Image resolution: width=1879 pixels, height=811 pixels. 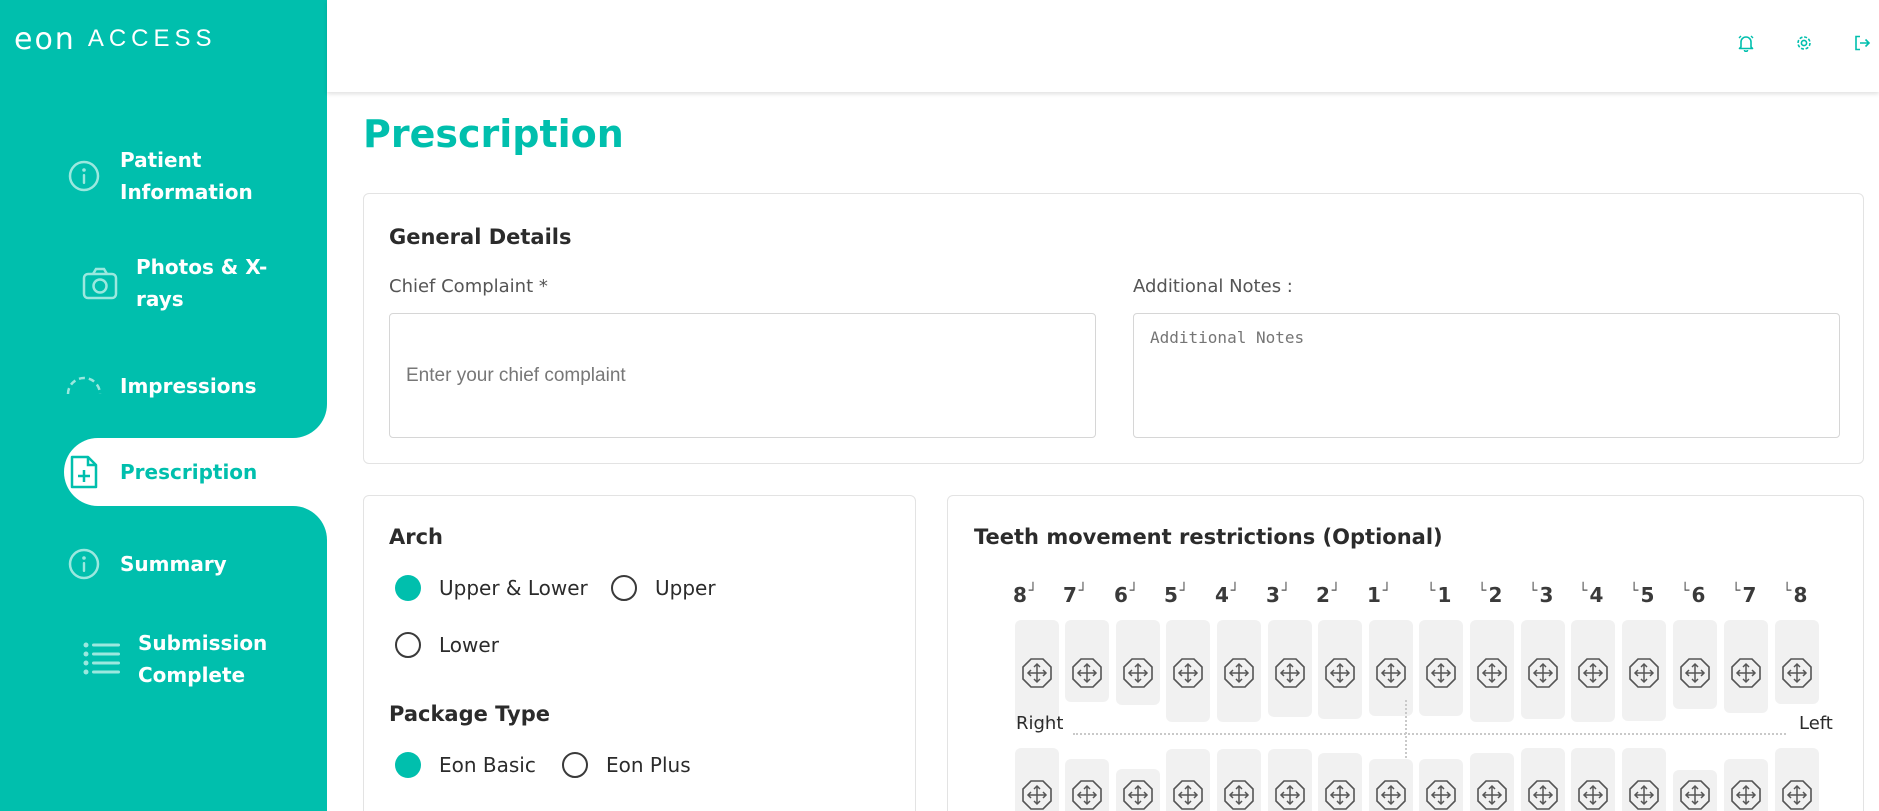 I want to click on arch-option-lower: Lower, so click(x=447, y=645).